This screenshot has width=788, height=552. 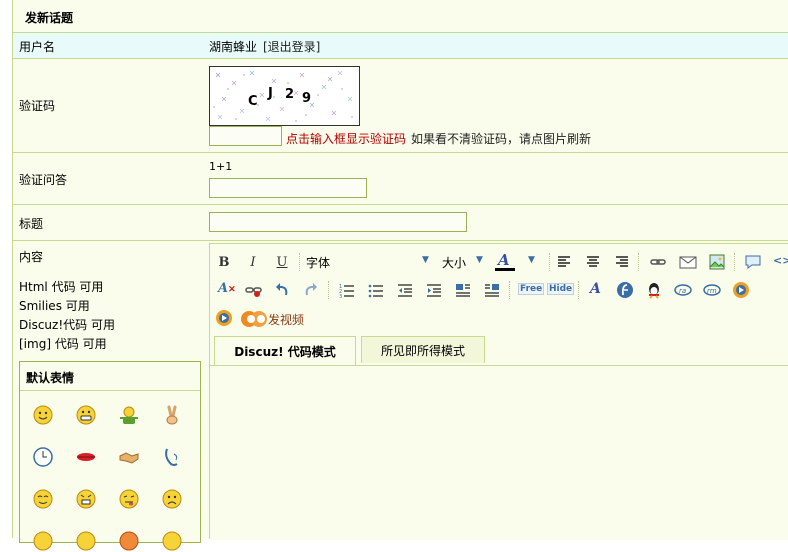 What do you see at coordinates (227, 288) in the screenshot?
I see `remove-format-icon: A✕` at bounding box center [227, 288].